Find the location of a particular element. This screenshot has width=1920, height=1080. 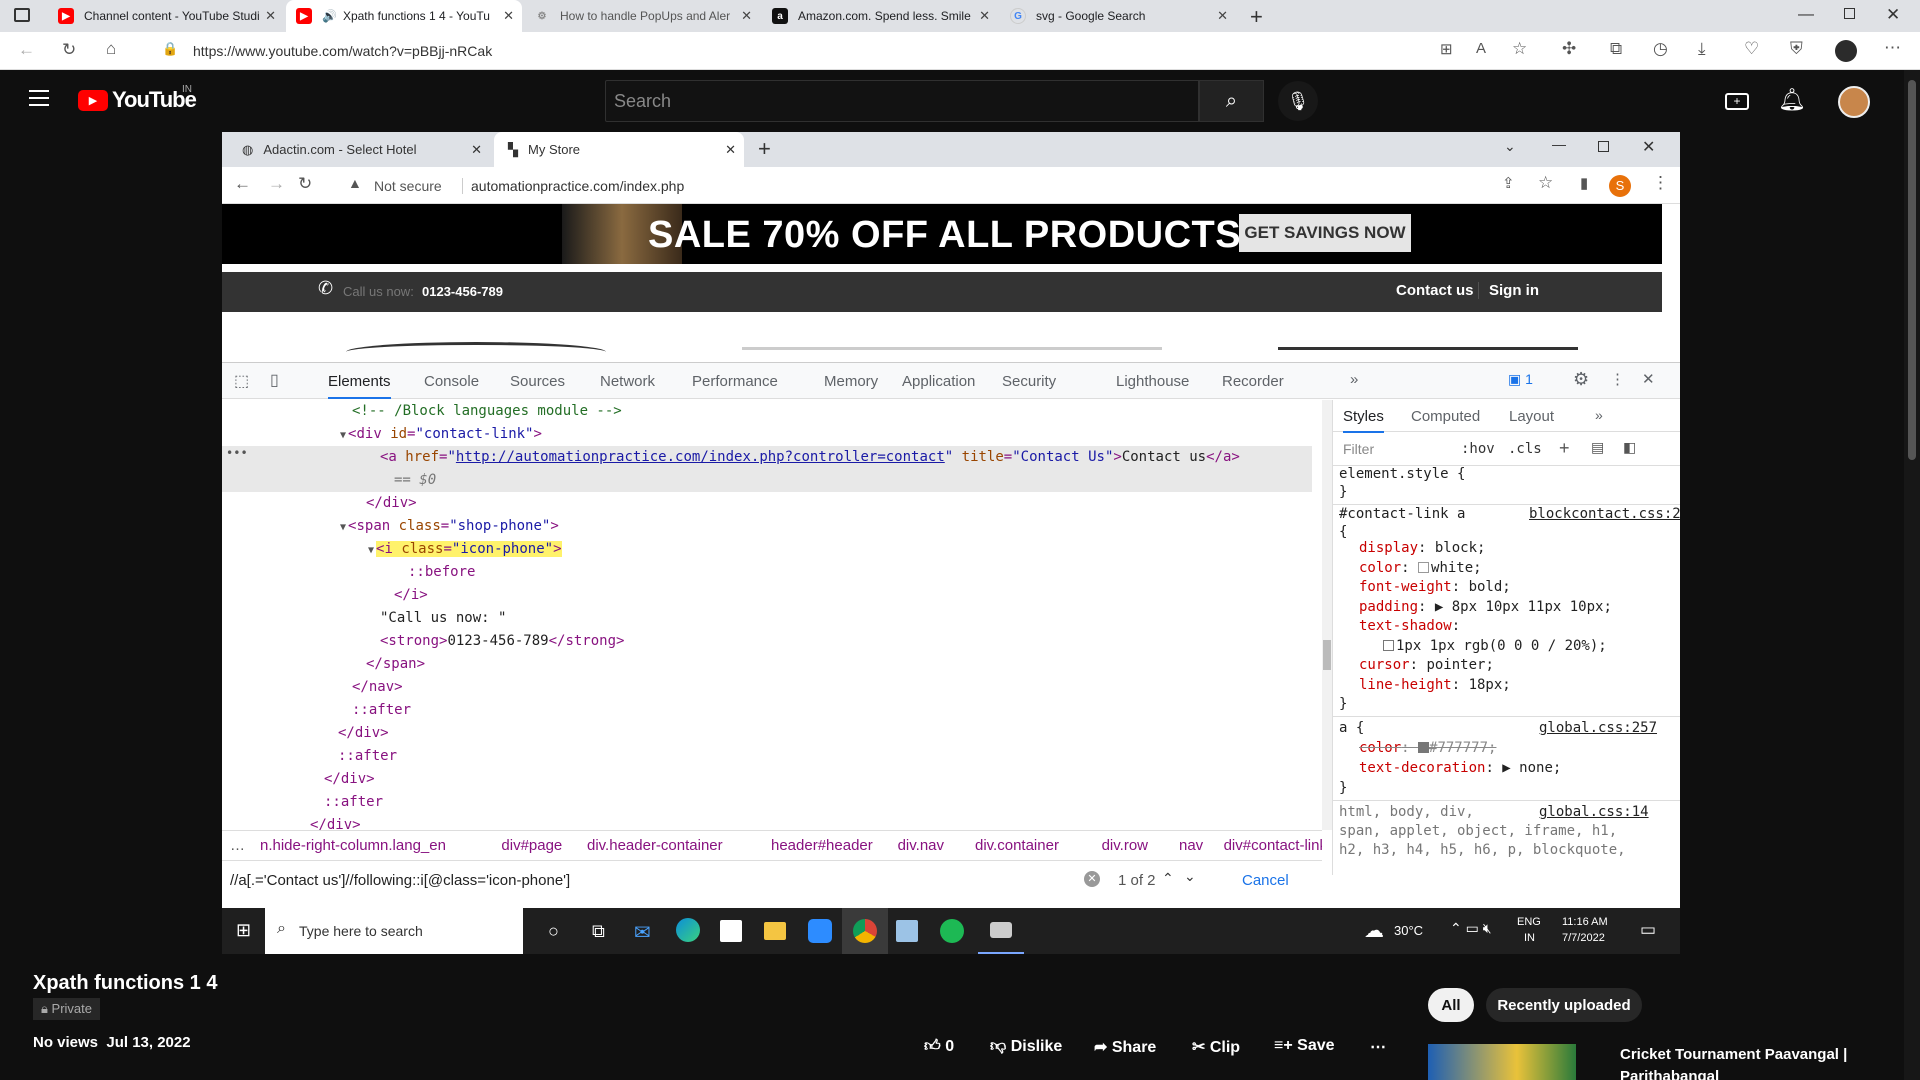

clock-date: 7/7/2022 is located at coordinates (1583, 938).